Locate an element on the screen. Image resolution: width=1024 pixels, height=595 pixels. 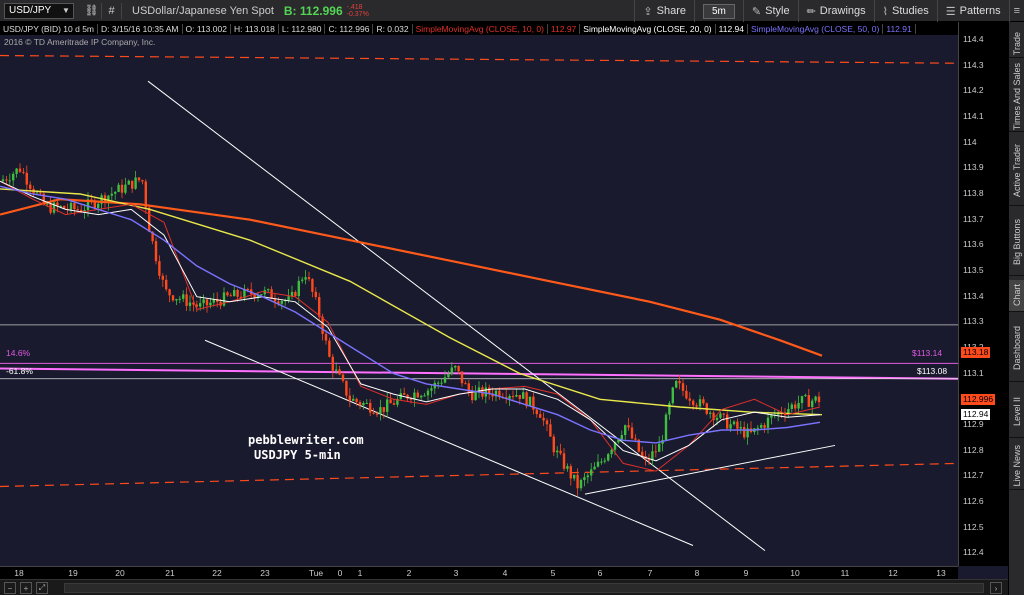
sidebar-tab-dashboard: Dashboard is located at coordinates (1016, 349).